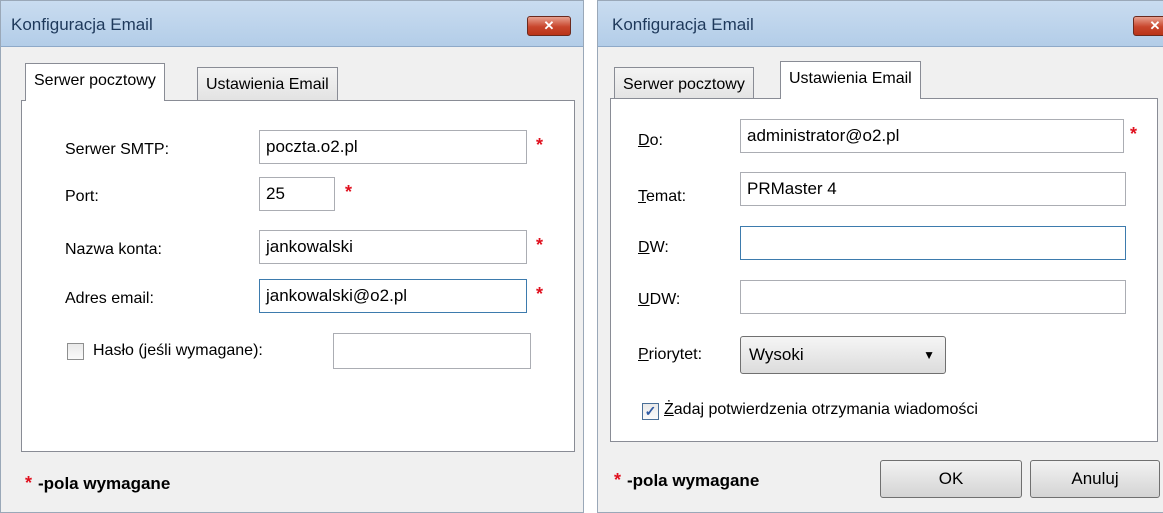  What do you see at coordinates (117, 149) in the screenshot?
I see `smtp-label: Serwer SMTP:` at bounding box center [117, 149].